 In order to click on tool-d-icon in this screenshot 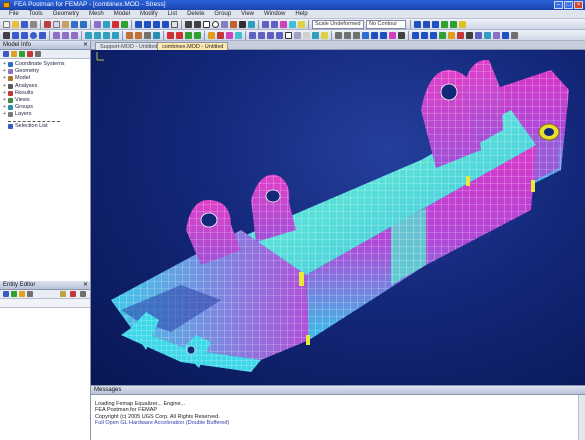, I will do `click(442, 35)`.